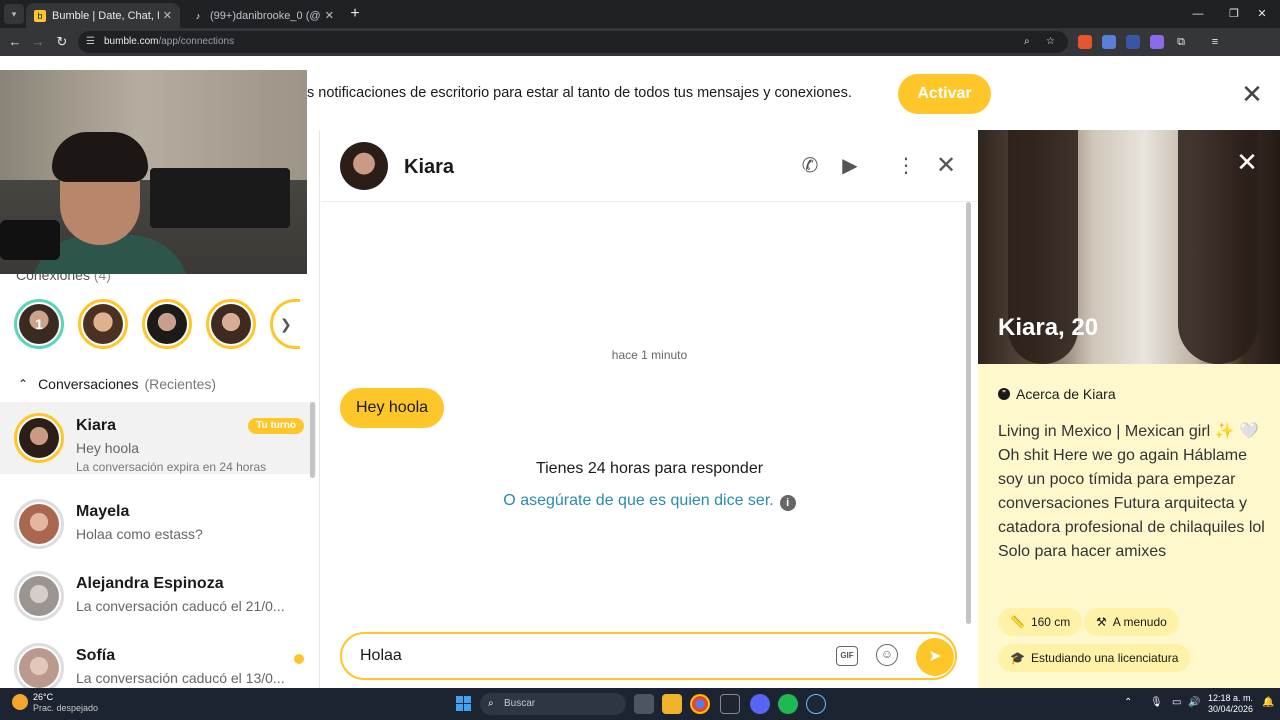 The width and height of the screenshot is (1280, 720). Describe the element at coordinates (1050, 42) in the screenshot. I see `bookmark-star-icon: ☆` at that location.